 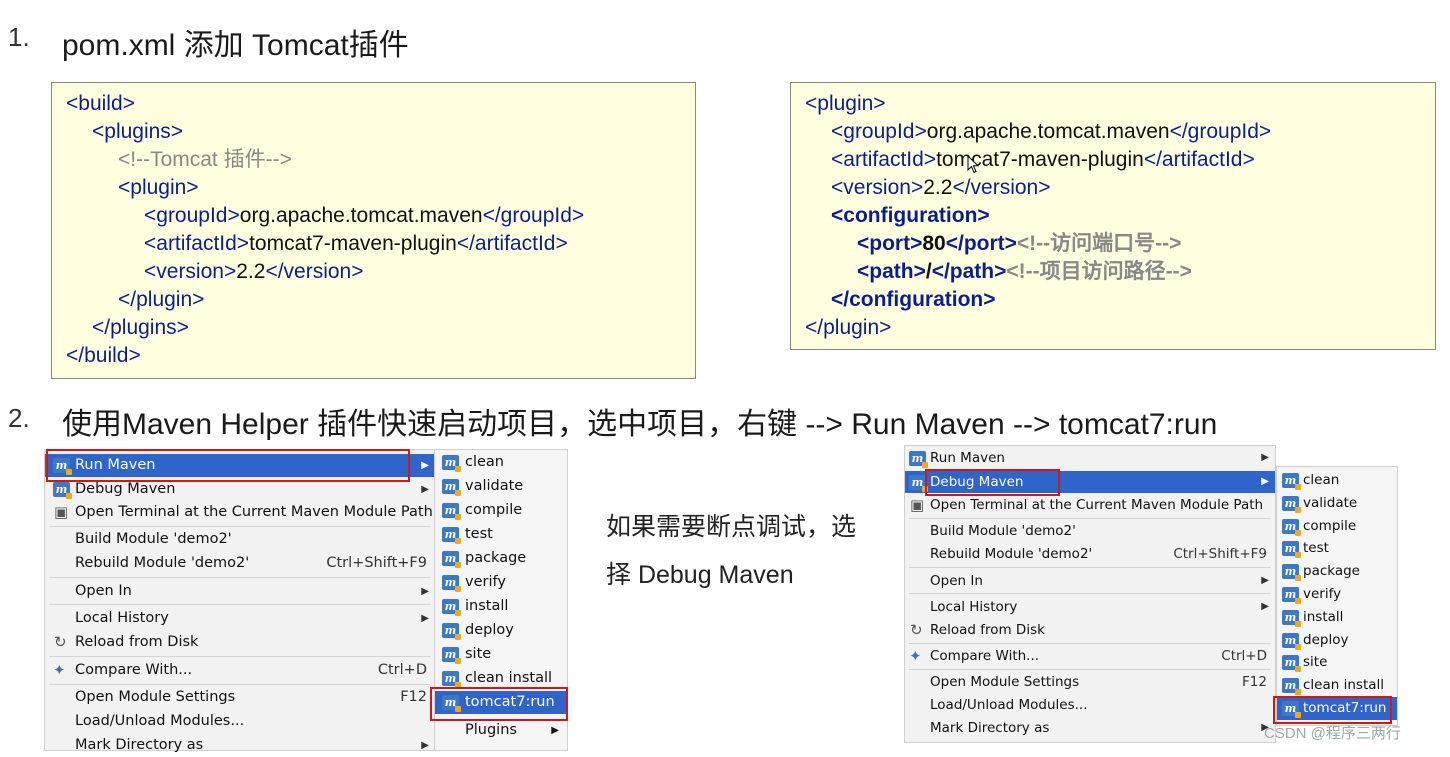 What do you see at coordinates (1322, 594) in the screenshot?
I see `submenu-item-label: verify` at bounding box center [1322, 594].